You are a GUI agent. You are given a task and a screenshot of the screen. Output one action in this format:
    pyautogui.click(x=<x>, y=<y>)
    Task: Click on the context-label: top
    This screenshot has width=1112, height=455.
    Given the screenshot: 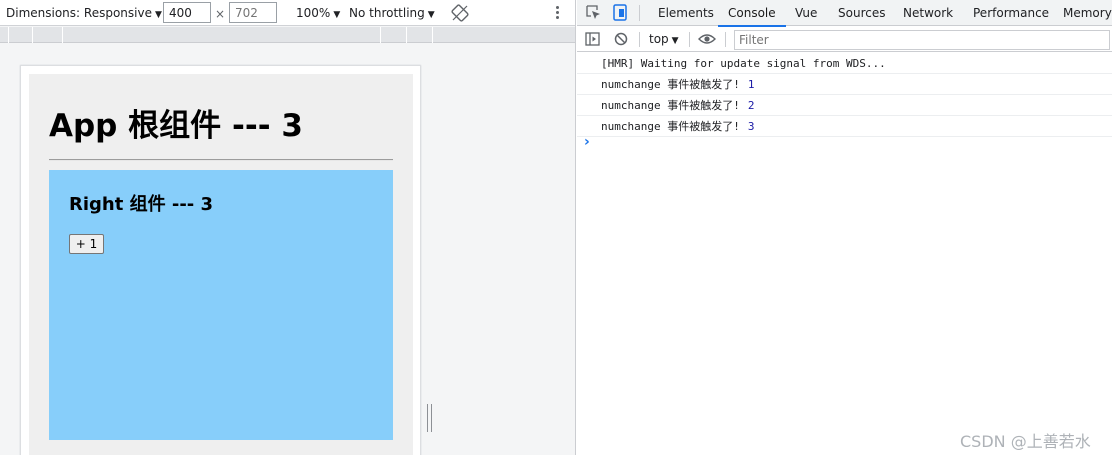 What is the action you would take?
    pyautogui.click(x=659, y=39)
    